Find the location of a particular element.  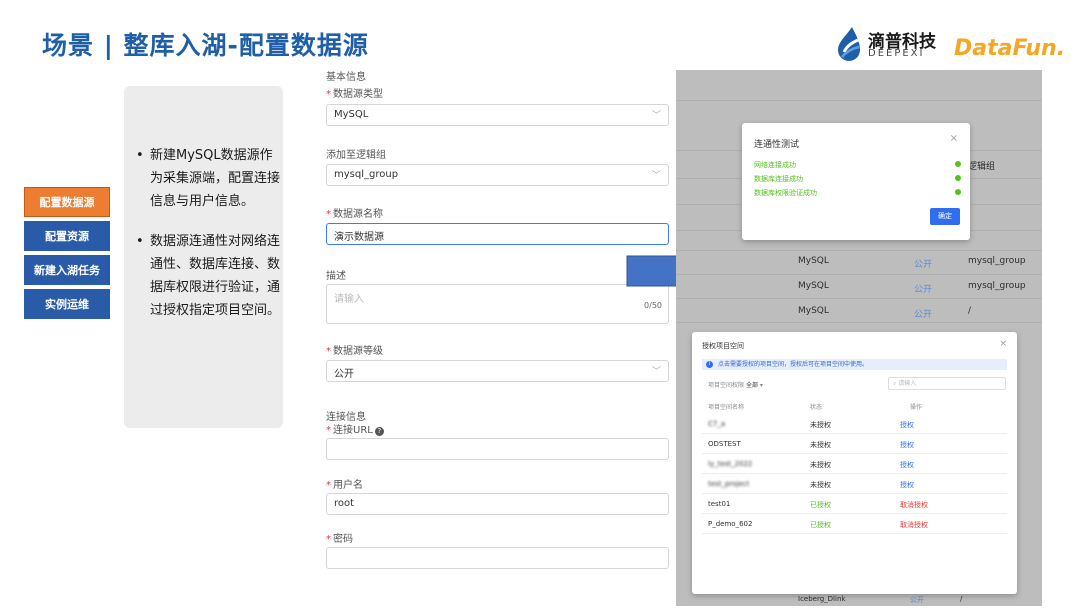

datasource-type-select: MySQL ﹀ is located at coordinates (497, 115).